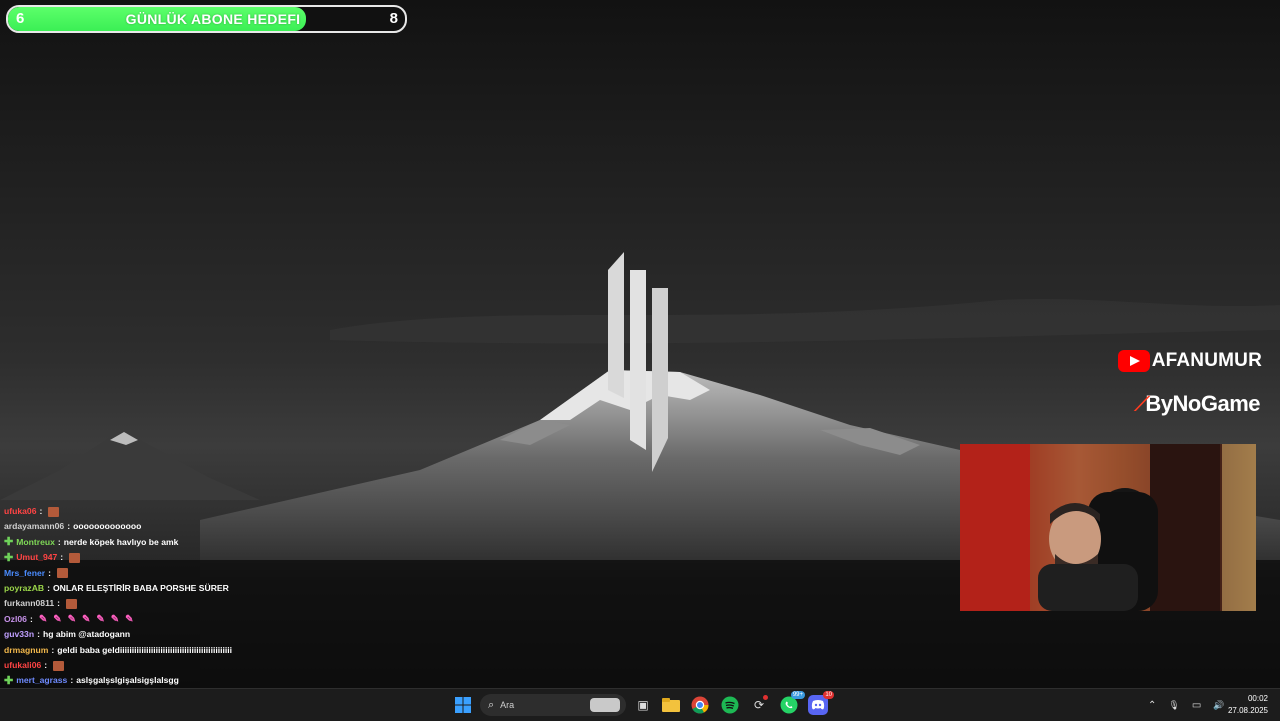  Describe the element at coordinates (1247, 710) in the screenshot. I see `clock-date: 27.08.2025` at that location.